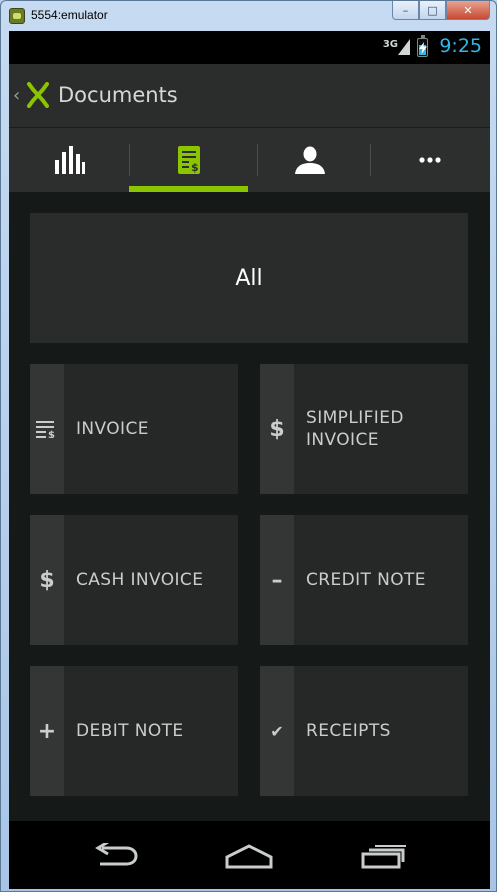  I want to click on tile-invoice: $ INVOICE, so click(134, 429).